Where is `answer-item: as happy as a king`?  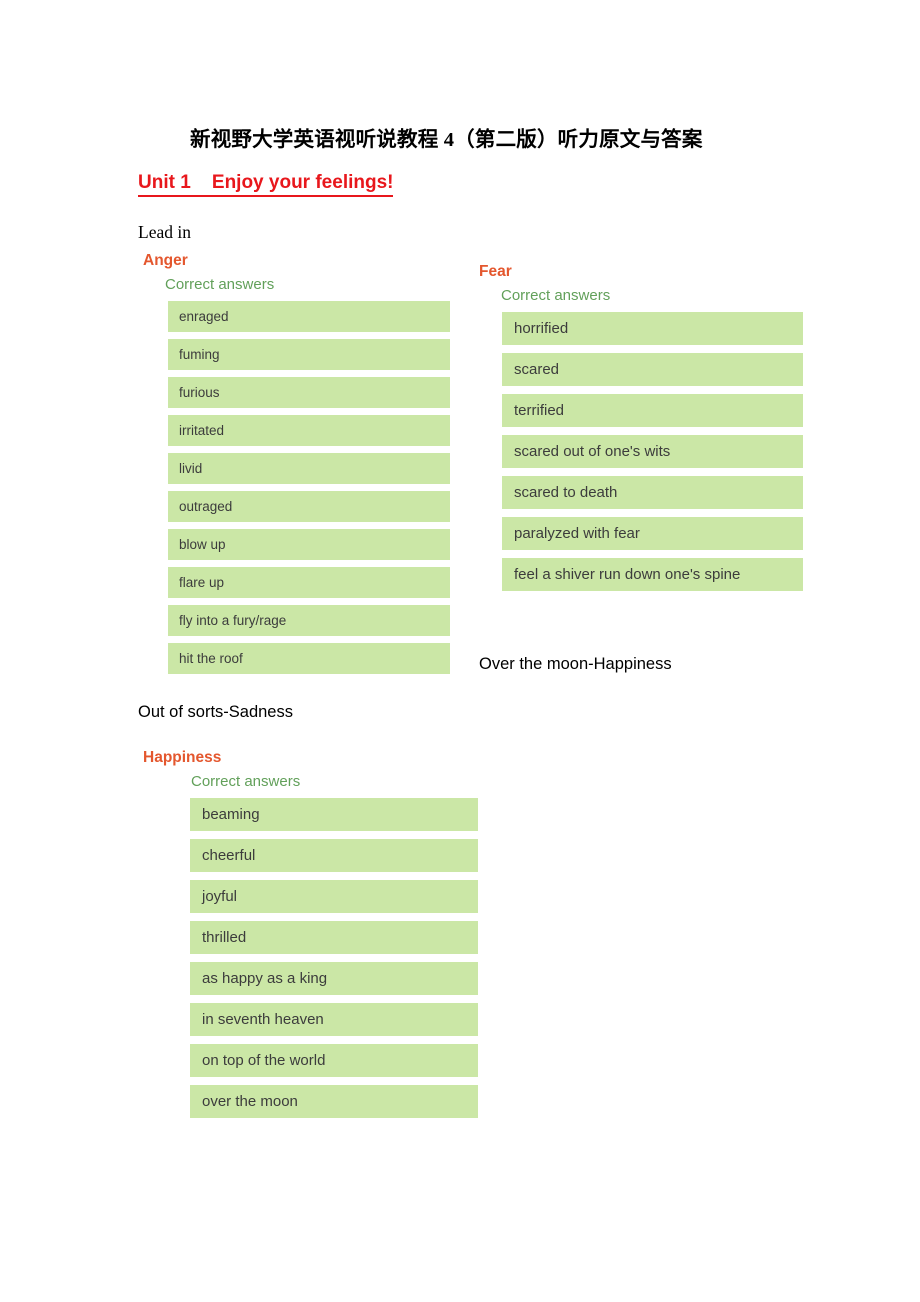
answer-item: as happy as a king is located at coordinates (334, 978).